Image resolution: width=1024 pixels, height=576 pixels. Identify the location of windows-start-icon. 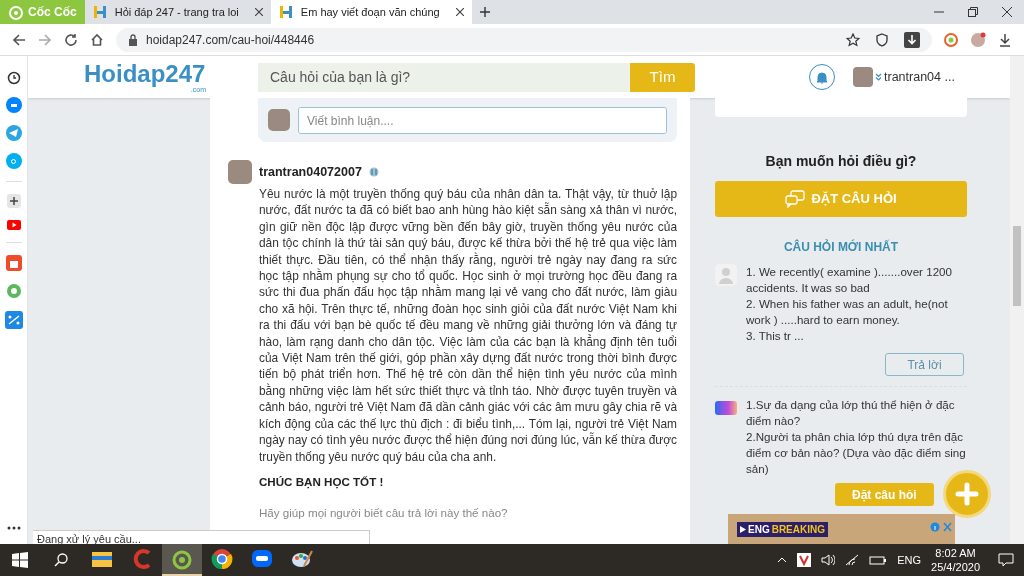
(20, 560).